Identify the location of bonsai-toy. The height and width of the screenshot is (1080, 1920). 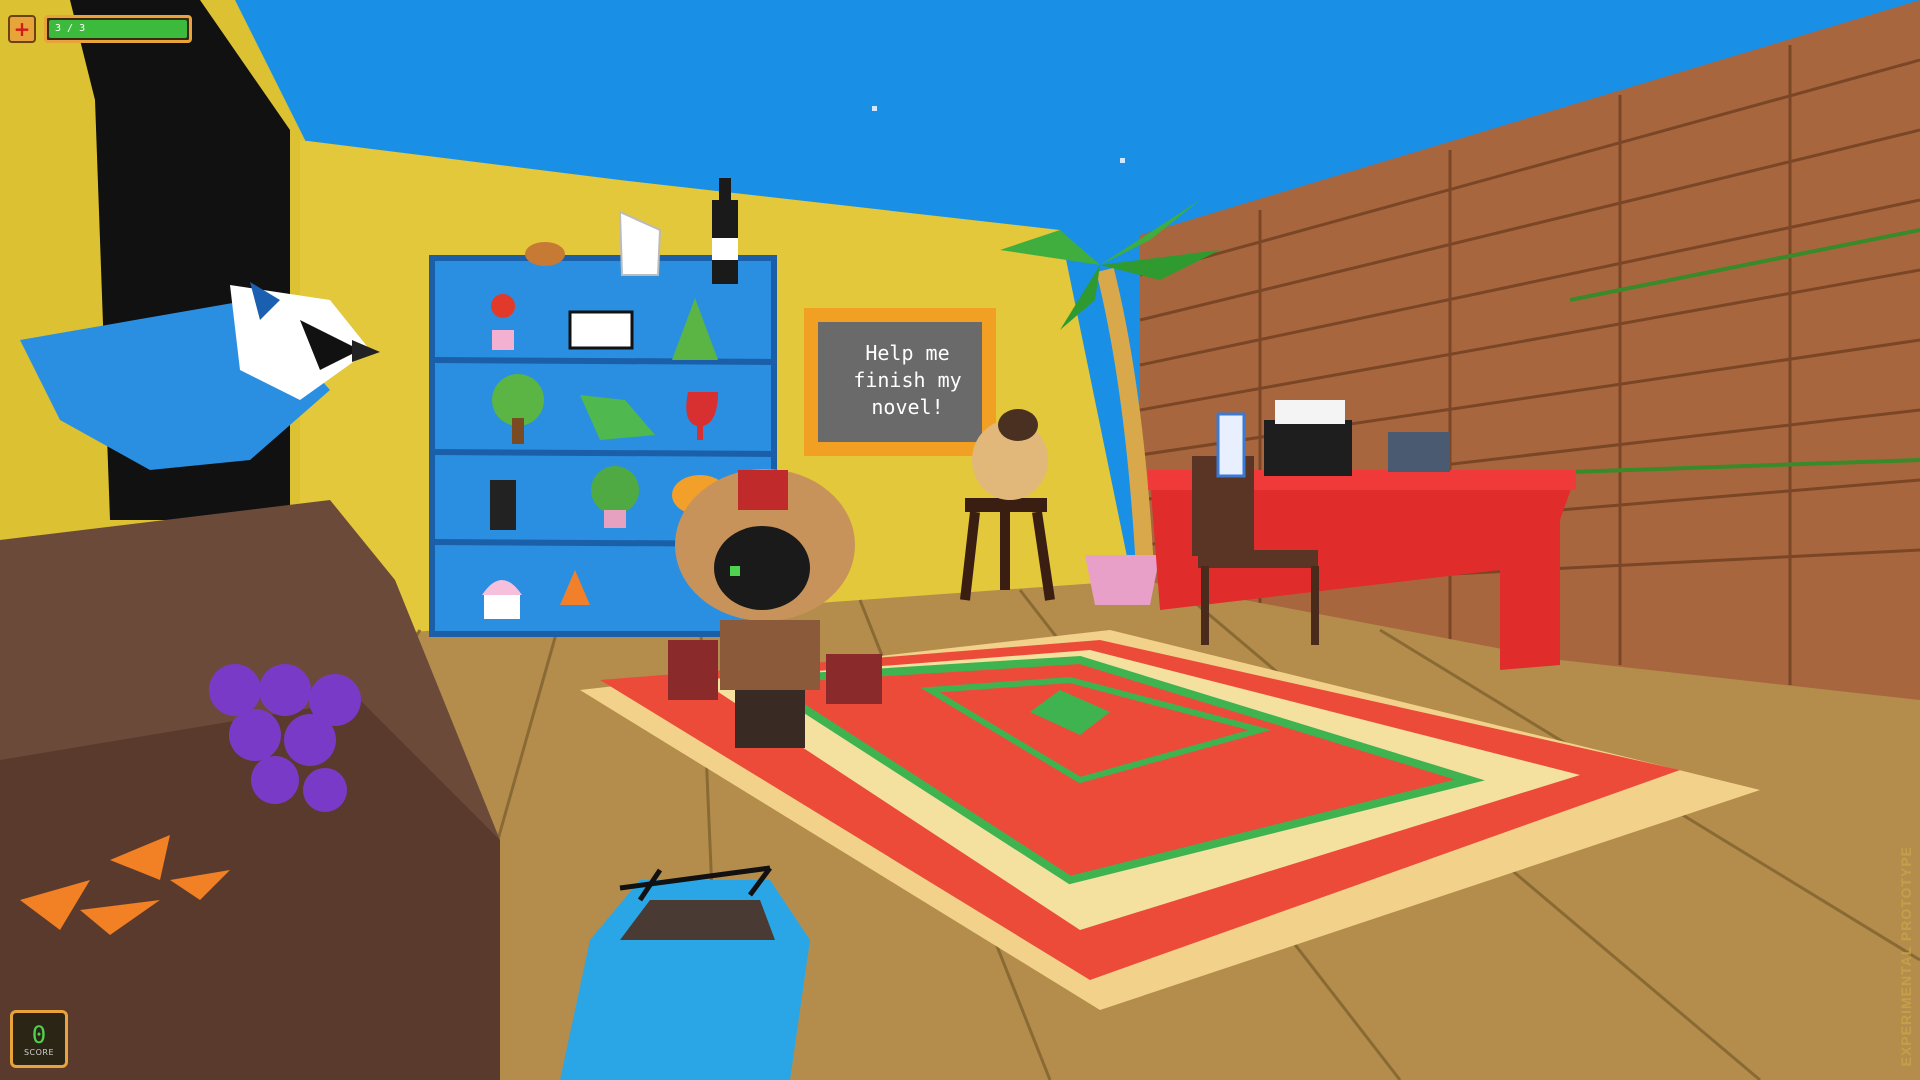
(615, 490).